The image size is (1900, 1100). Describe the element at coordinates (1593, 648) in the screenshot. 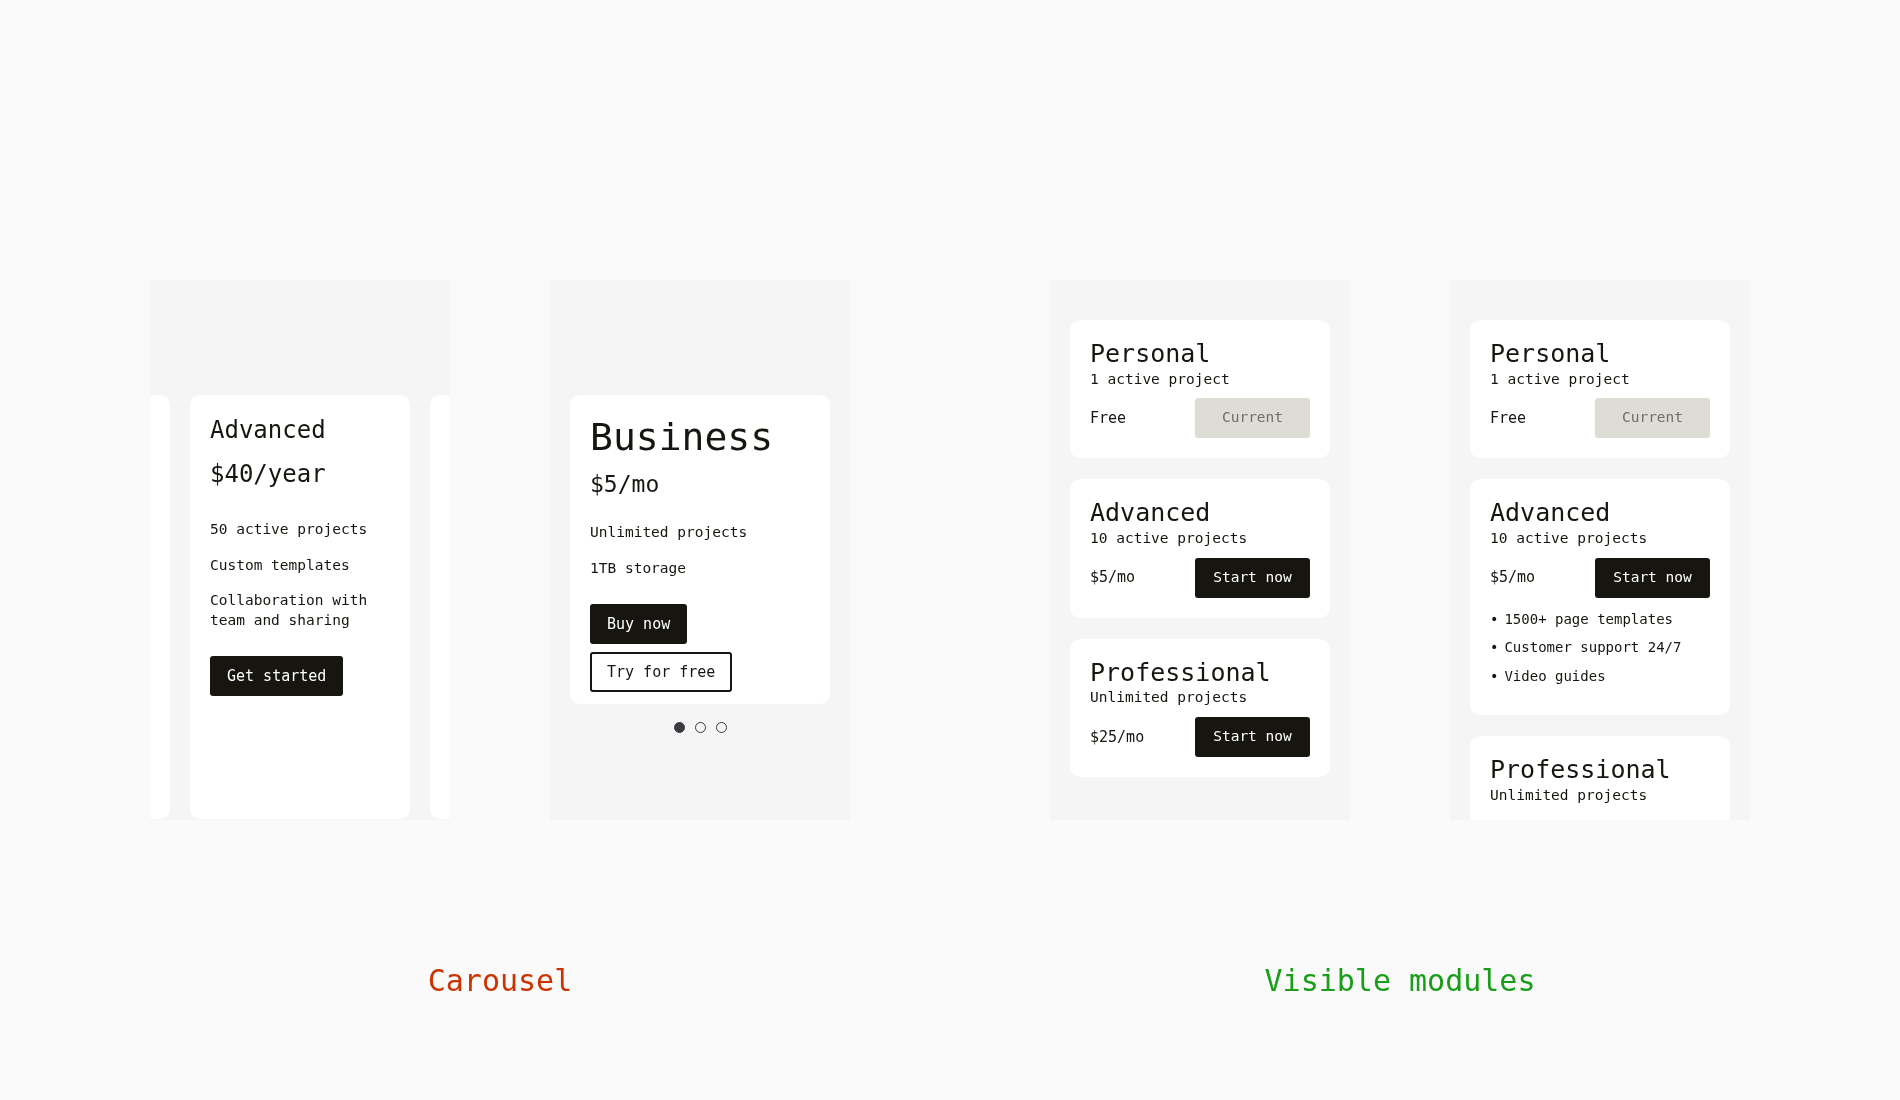

I see `feature-text: Customer support 24/7` at that location.